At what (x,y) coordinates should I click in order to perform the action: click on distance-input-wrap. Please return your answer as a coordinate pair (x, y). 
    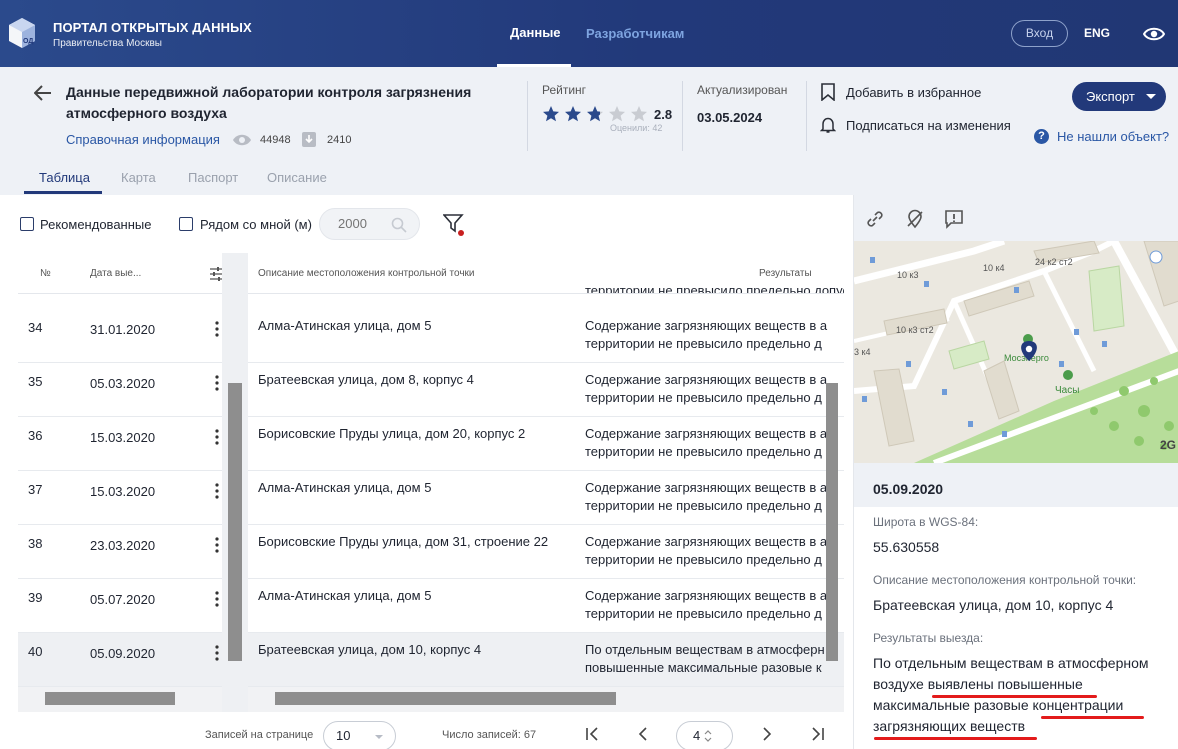
    Looking at the image, I should click on (369, 224).